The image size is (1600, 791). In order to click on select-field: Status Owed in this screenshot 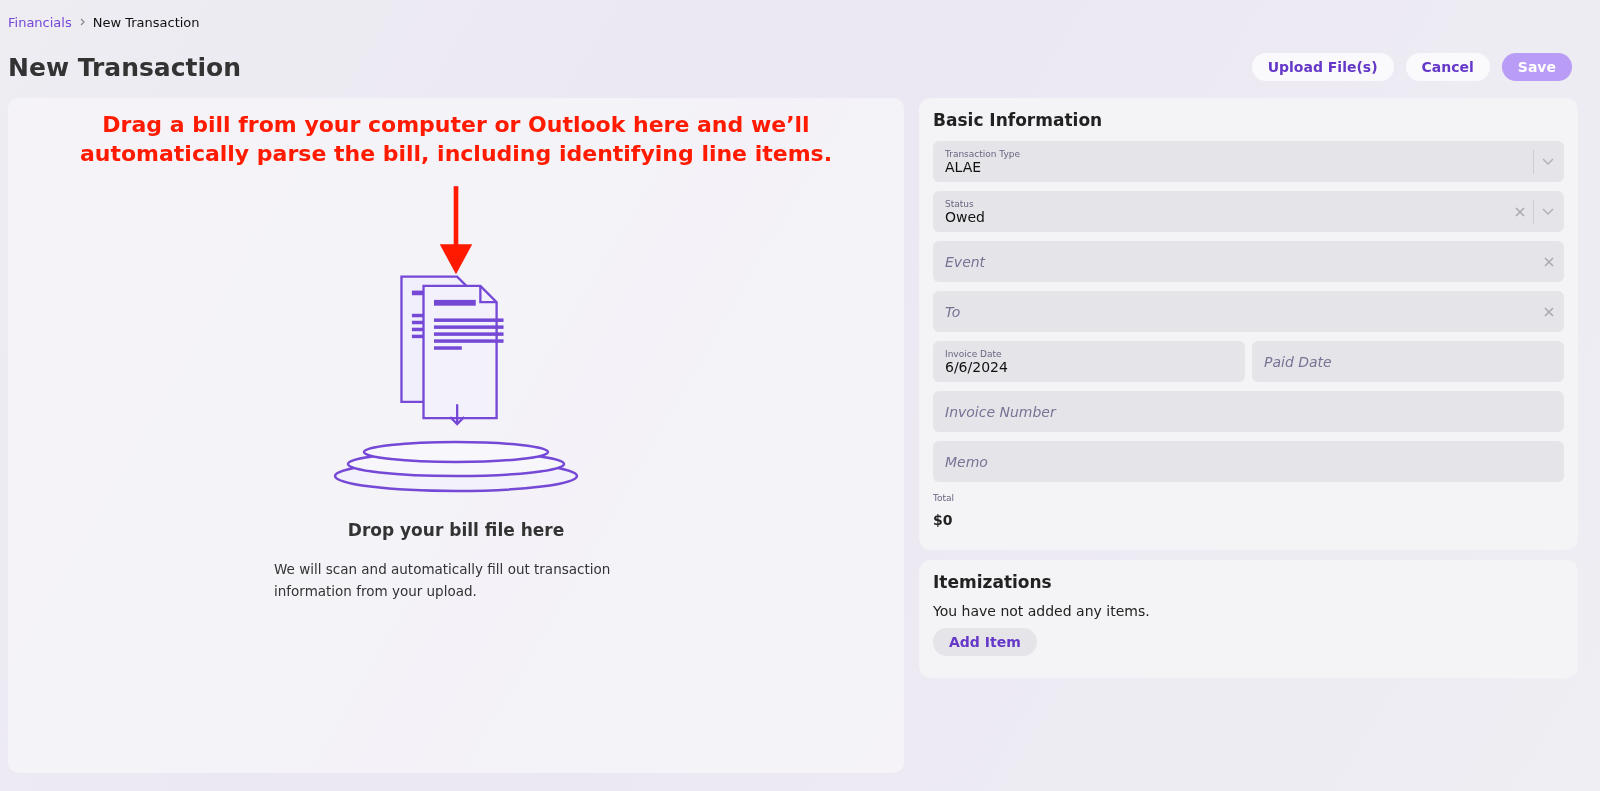, I will do `click(1248, 211)`.